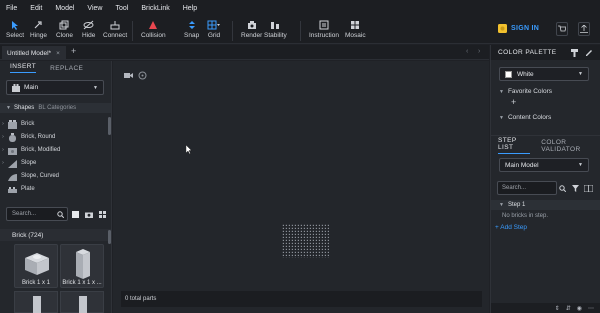  Describe the element at coordinates (15, 25) in the screenshot. I see `cursor-arrow-icon` at that location.